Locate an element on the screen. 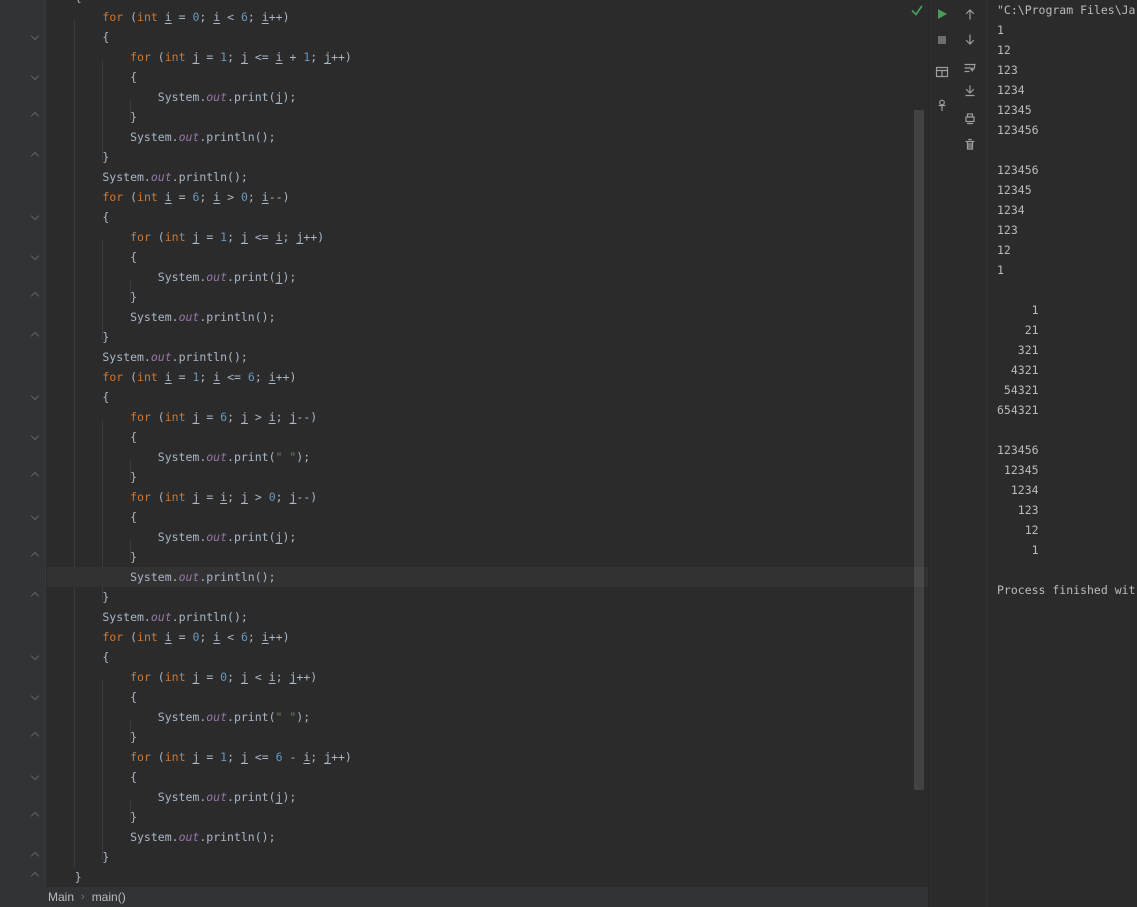 The height and width of the screenshot is (907, 1137). code-line: for (int j = i; j > 0; j--) is located at coordinates (487, 497).